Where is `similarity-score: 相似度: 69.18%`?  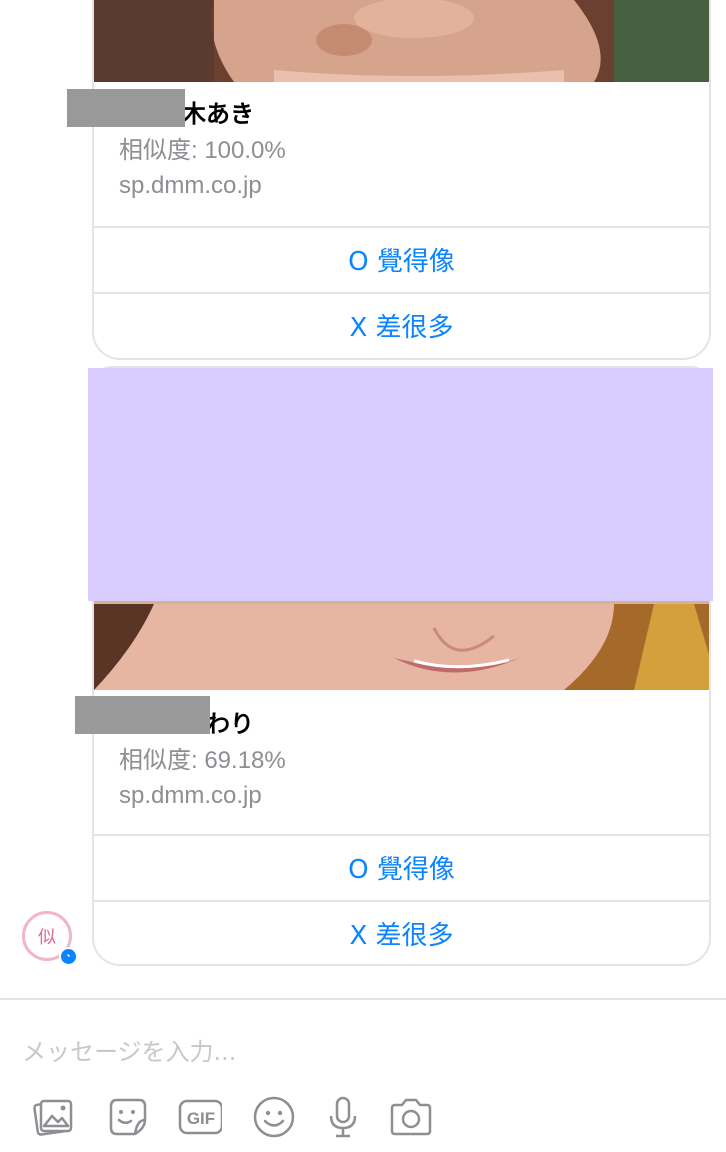 similarity-score: 相似度: 69.18% is located at coordinates (202, 760).